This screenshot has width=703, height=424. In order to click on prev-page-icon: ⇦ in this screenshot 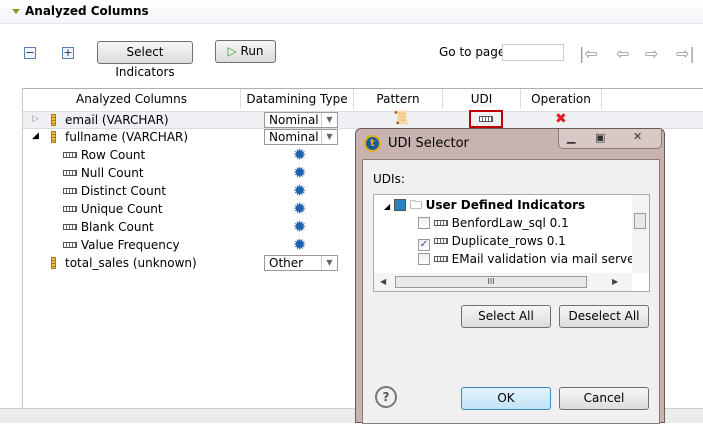, I will do `click(622, 53)`.